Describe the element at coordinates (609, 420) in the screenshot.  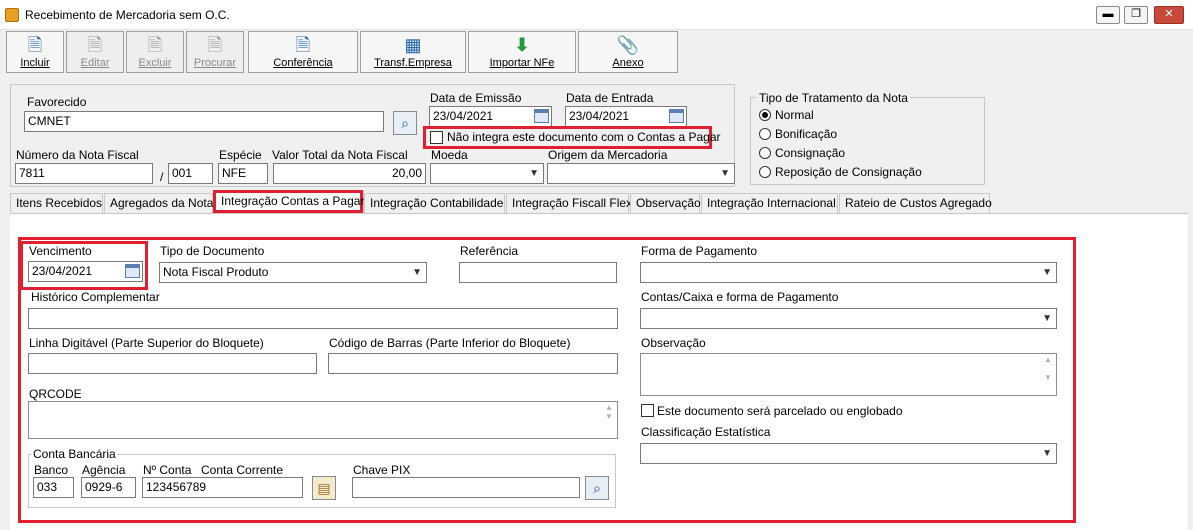
I see `qrcode-scrollbar: ▲ ▼` at that location.